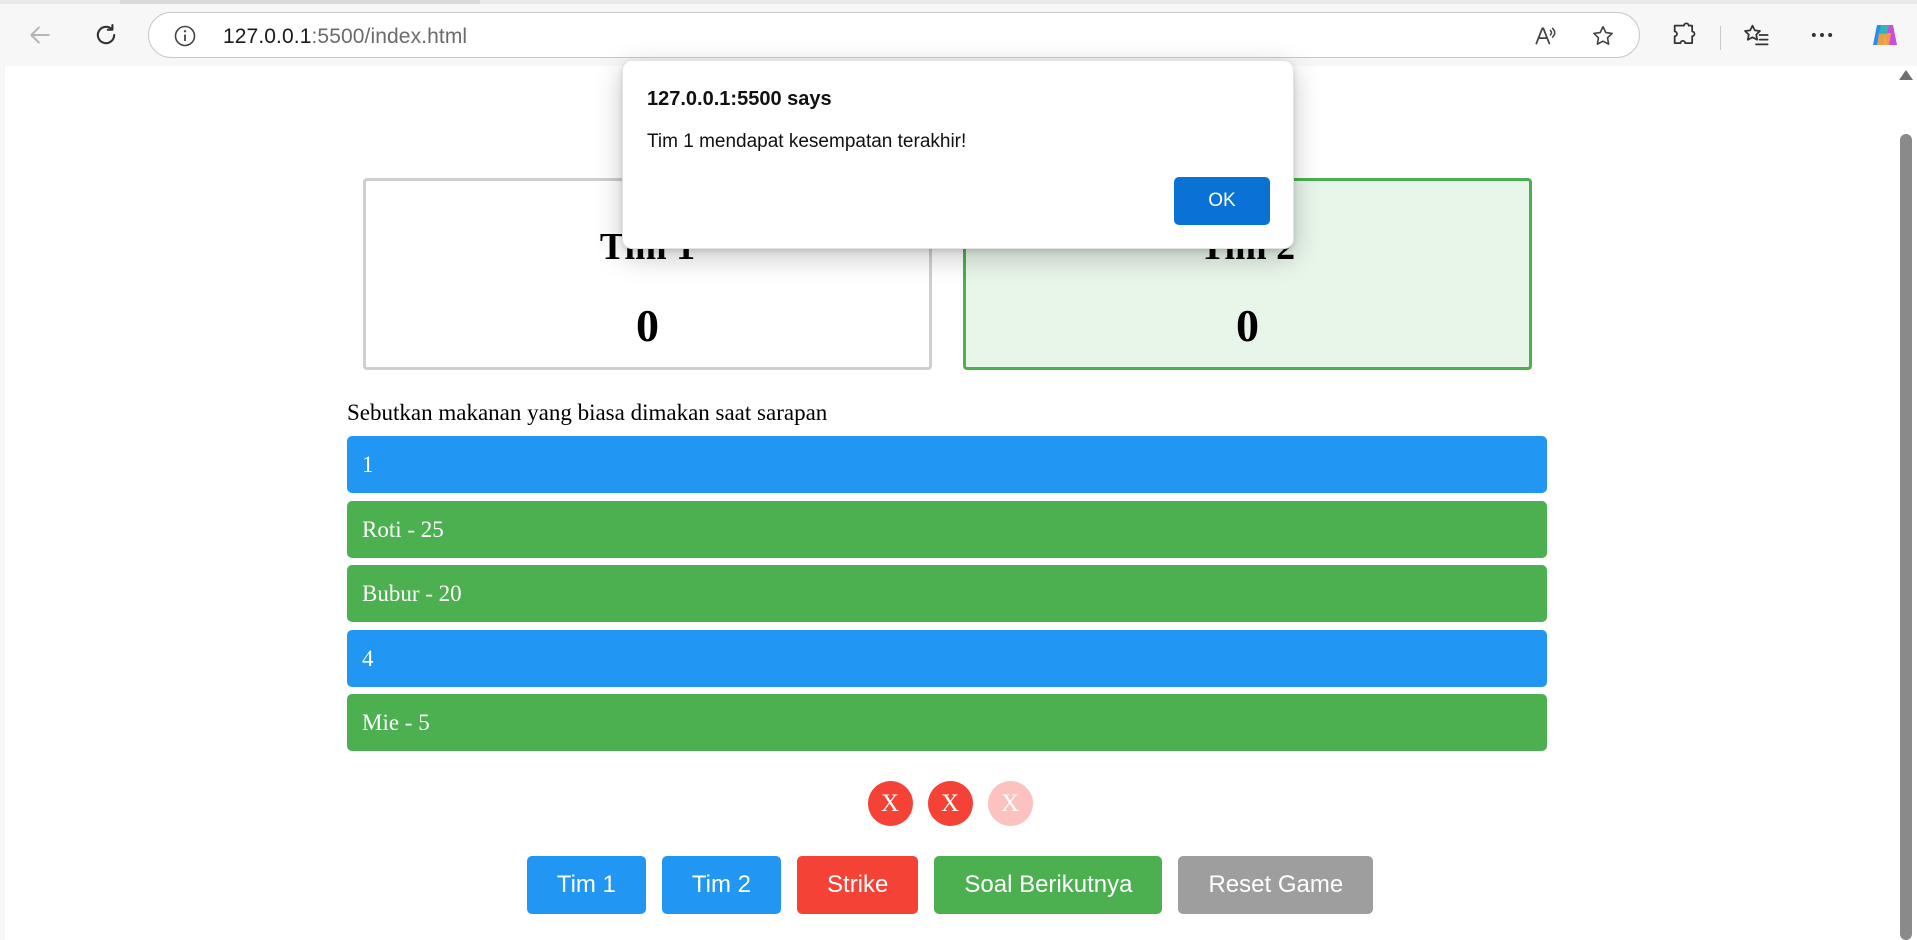  I want to click on favorite-star-icon, so click(1603, 36).